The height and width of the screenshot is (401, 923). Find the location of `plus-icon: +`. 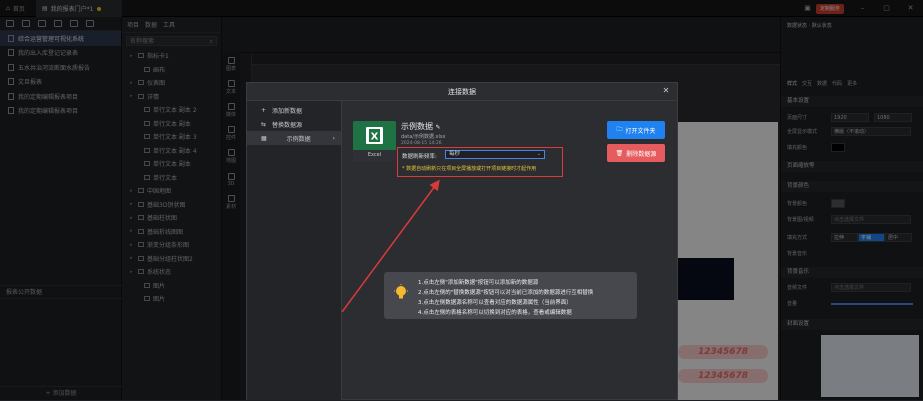

plus-icon: + is located at coordinates (264, 110).